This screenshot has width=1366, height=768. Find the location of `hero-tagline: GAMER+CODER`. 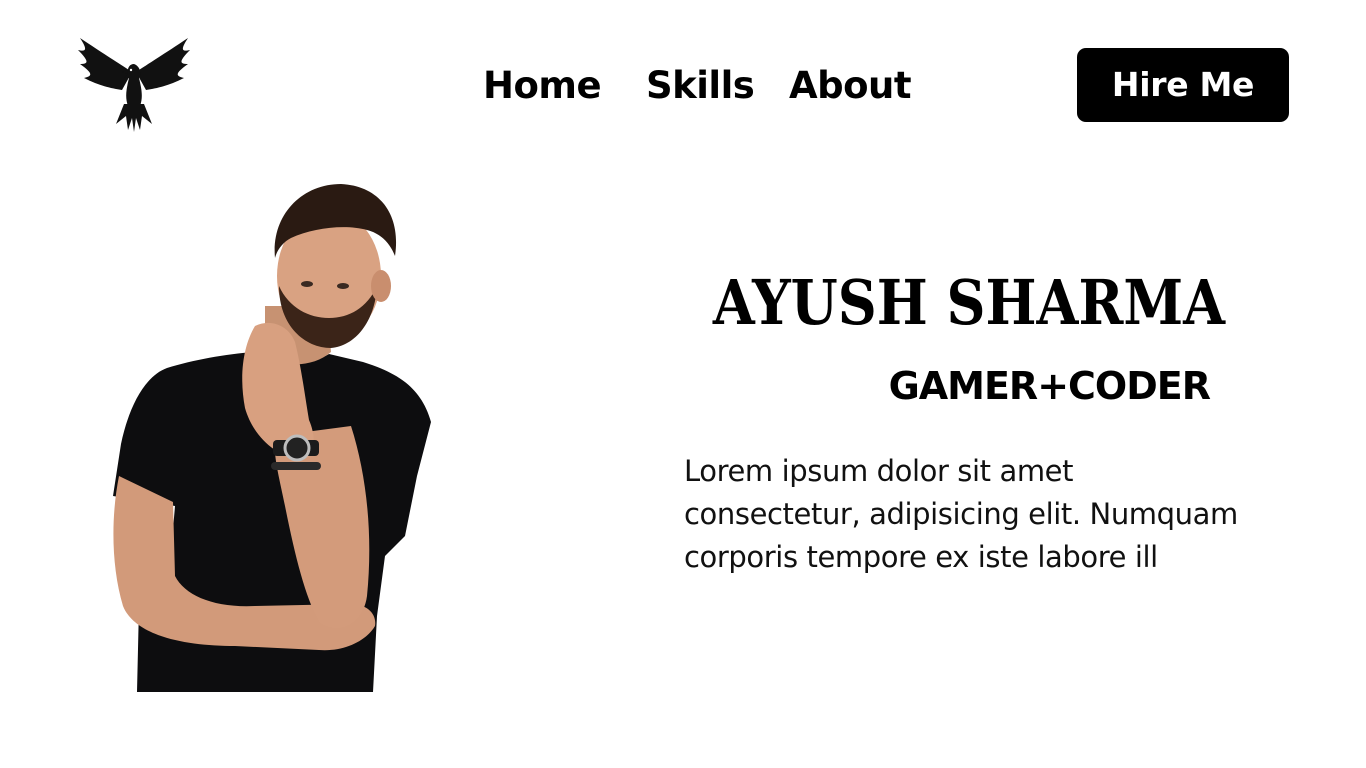

hero-tagline: GAMER+CODER is located at coordinates (1049, 386).